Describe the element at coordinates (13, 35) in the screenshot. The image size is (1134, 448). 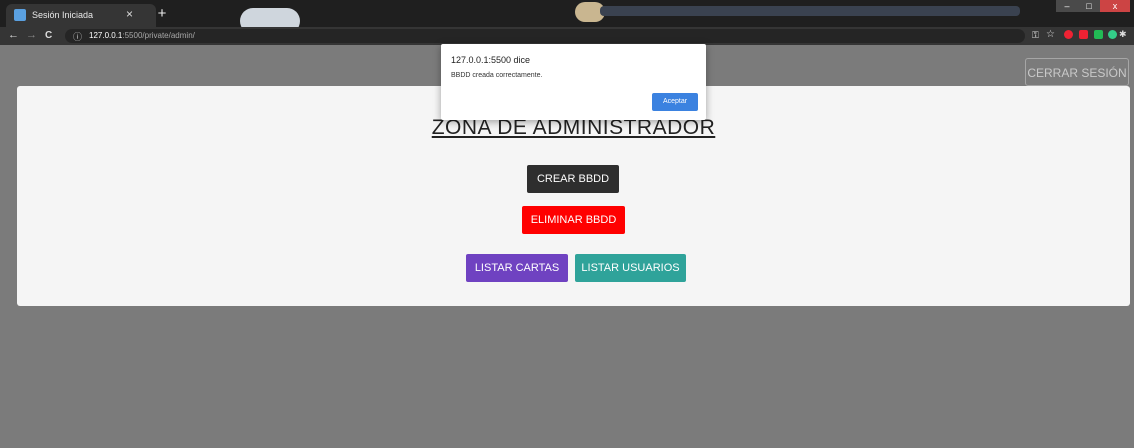
I see `back-button: ←` at that location.